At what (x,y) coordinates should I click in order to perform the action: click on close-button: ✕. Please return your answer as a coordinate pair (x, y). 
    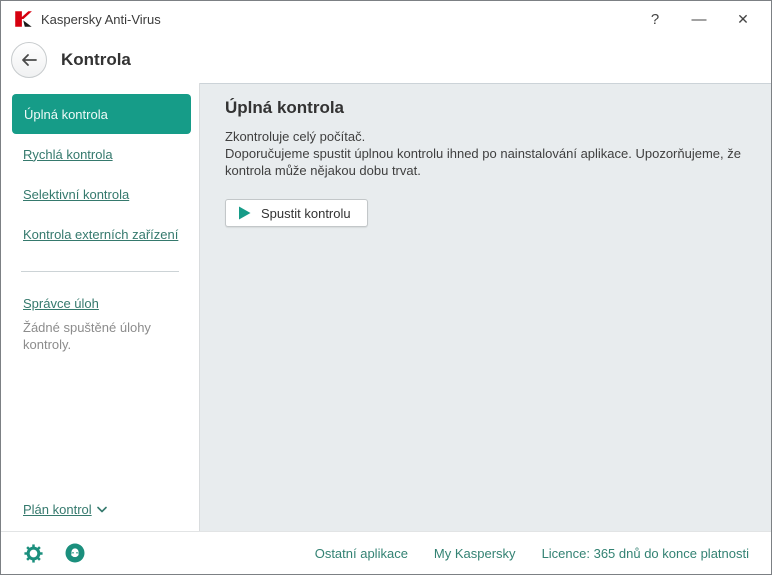
    Looking at the image, I should click on (743, 19).